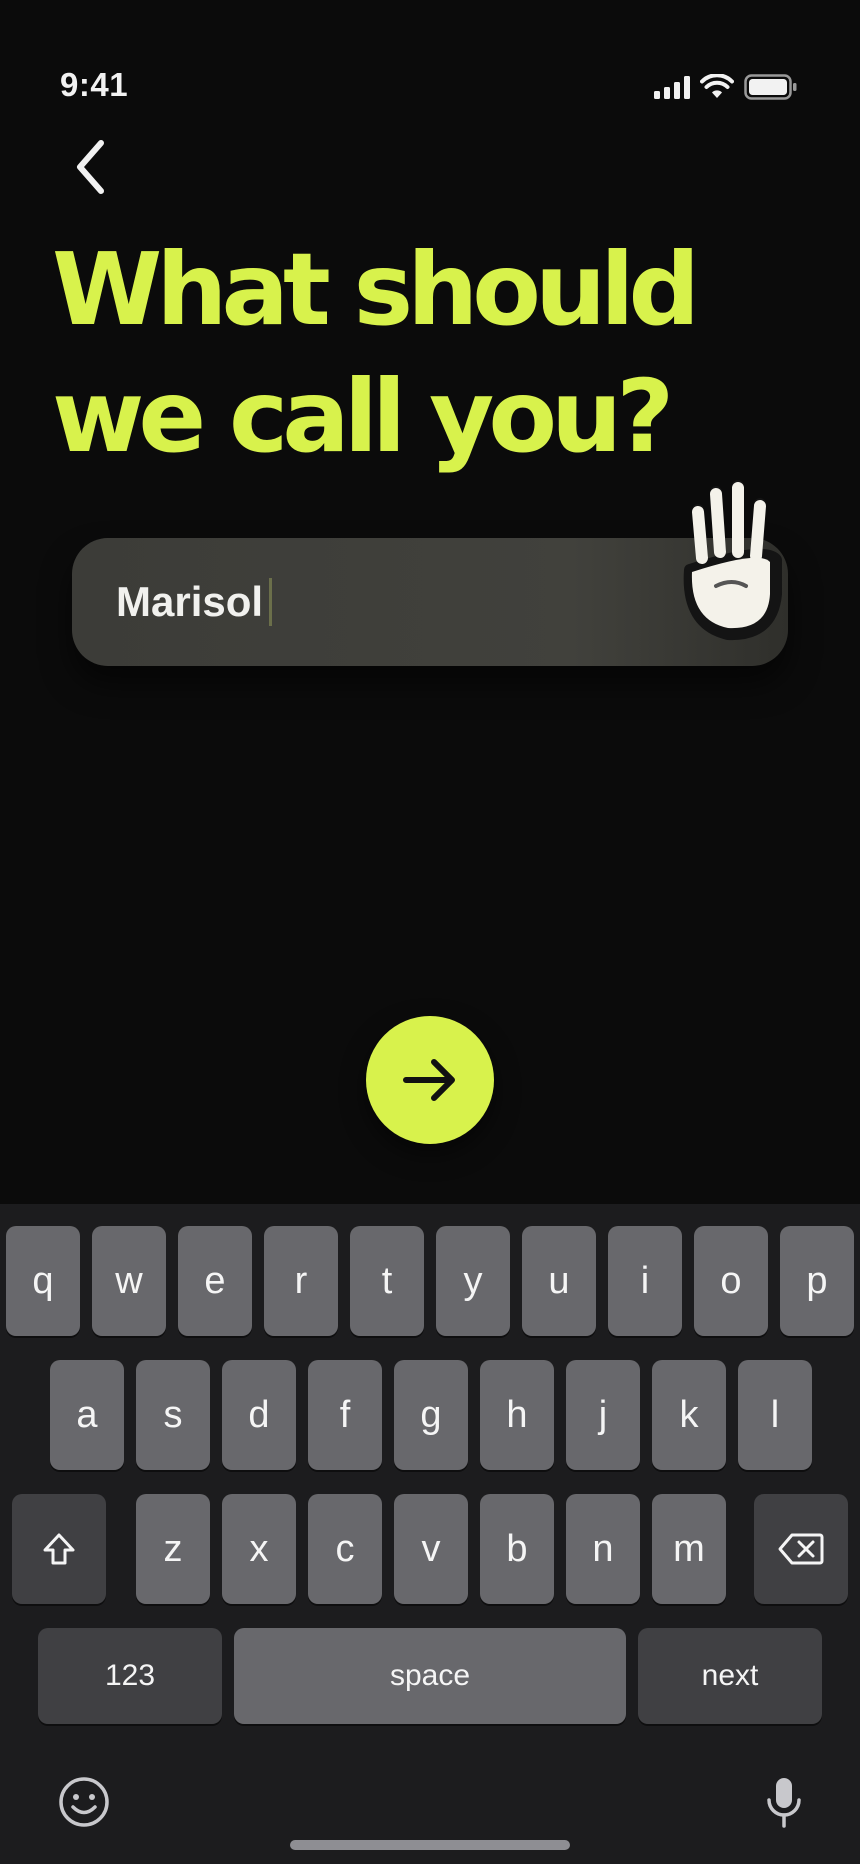 The image size is (860, 1864). I want to click on key-n: n, so click(603, 1549).